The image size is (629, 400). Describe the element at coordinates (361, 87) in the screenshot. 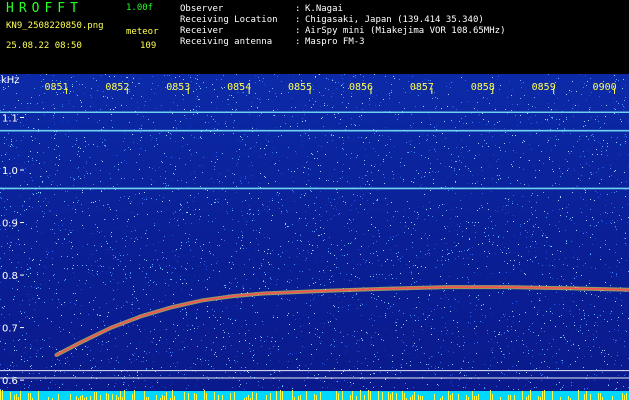

I see `time-tick-label: 0856` at that location.